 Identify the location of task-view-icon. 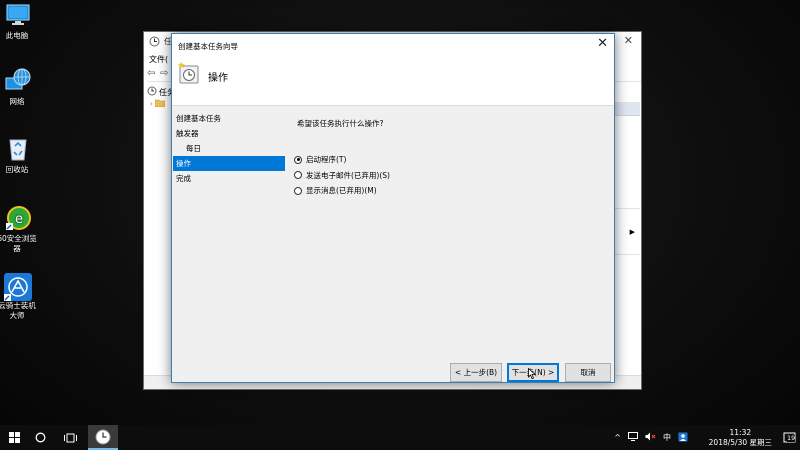
(70, 437).